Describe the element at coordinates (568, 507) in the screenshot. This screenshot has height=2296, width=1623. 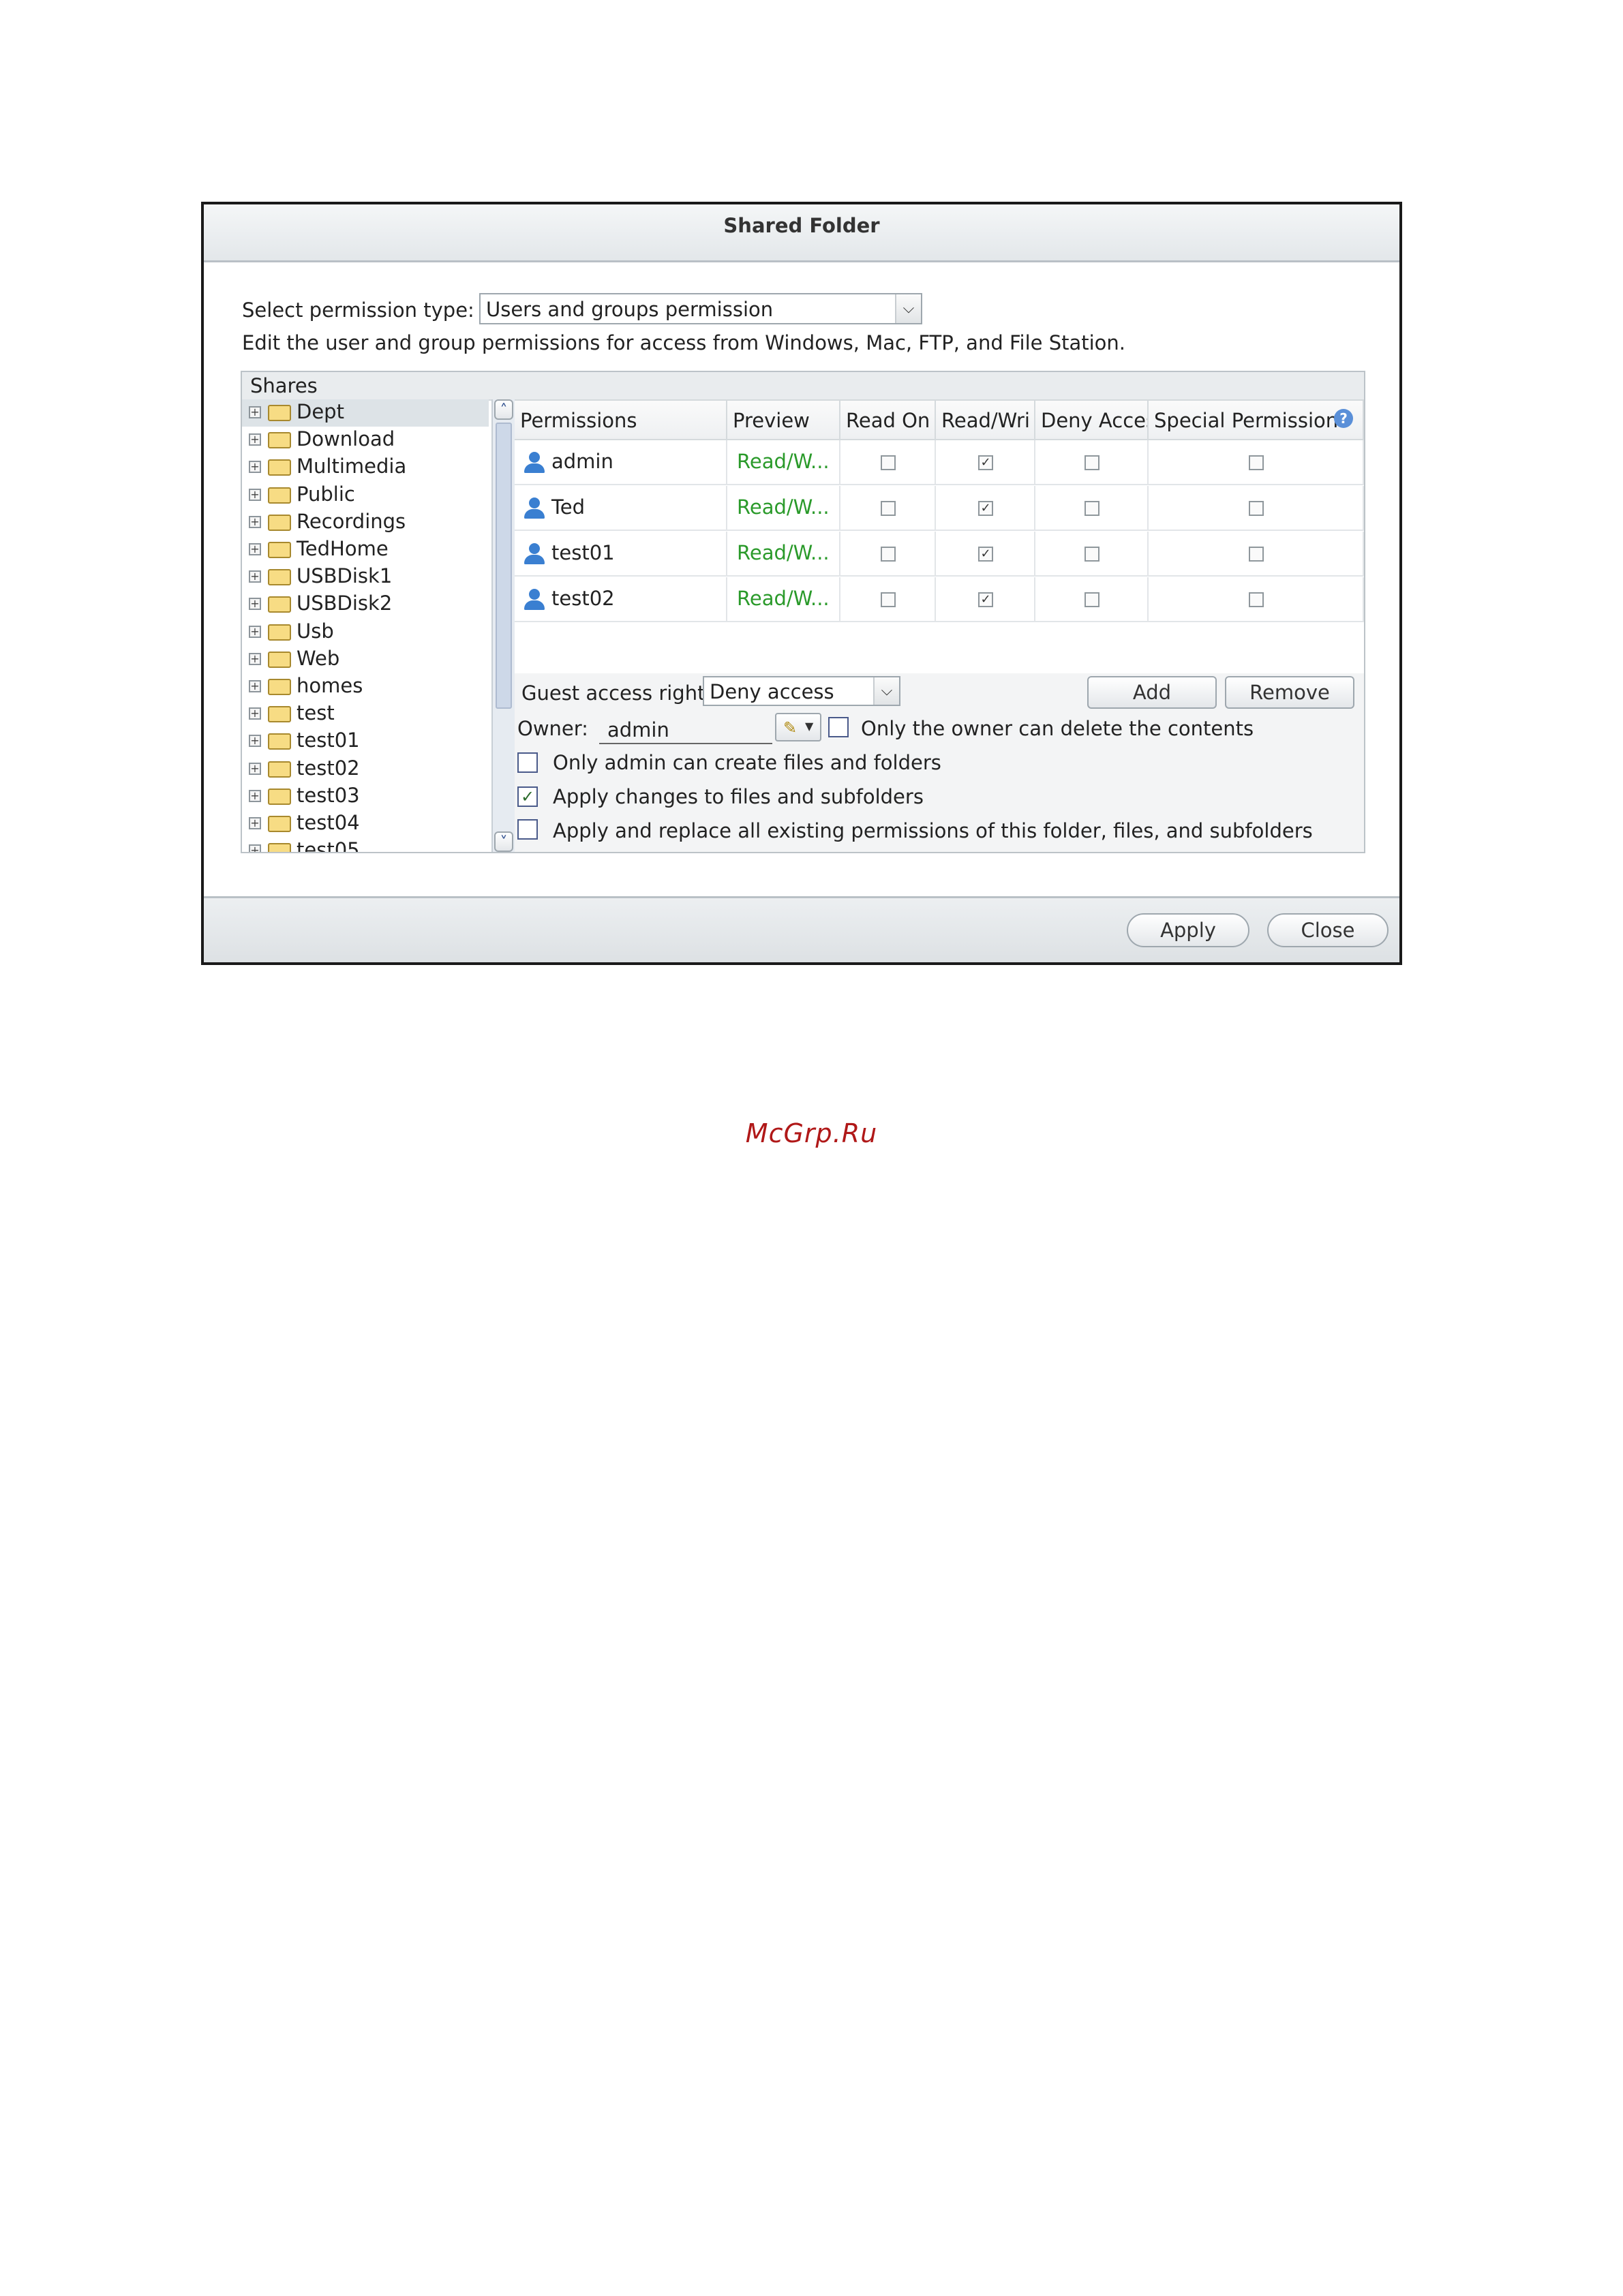
I see `user-name: Ted` at that location.